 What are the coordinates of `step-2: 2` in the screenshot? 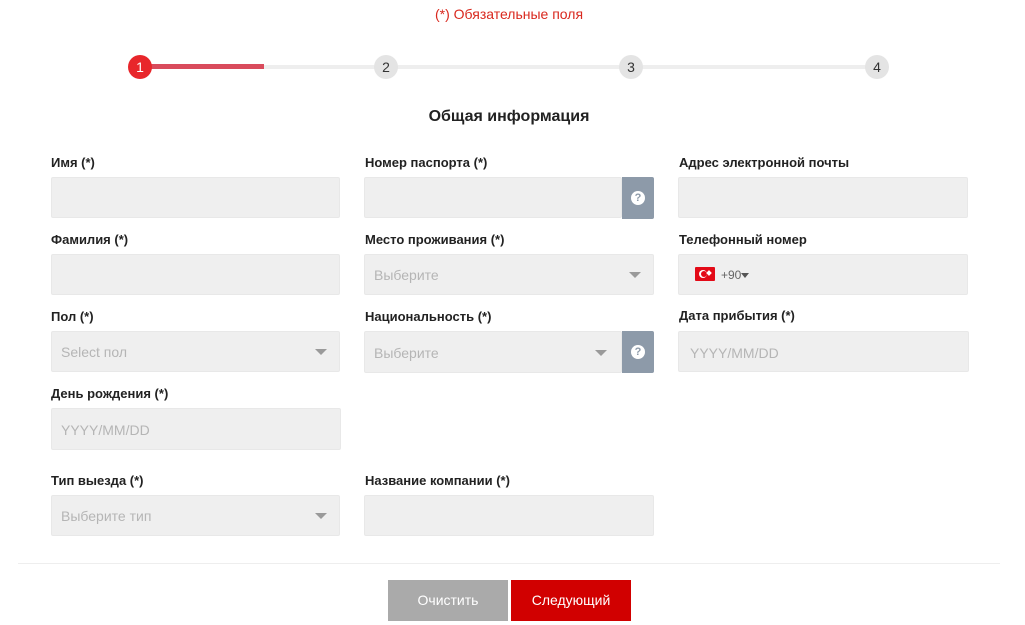 It's located at (386, 67).